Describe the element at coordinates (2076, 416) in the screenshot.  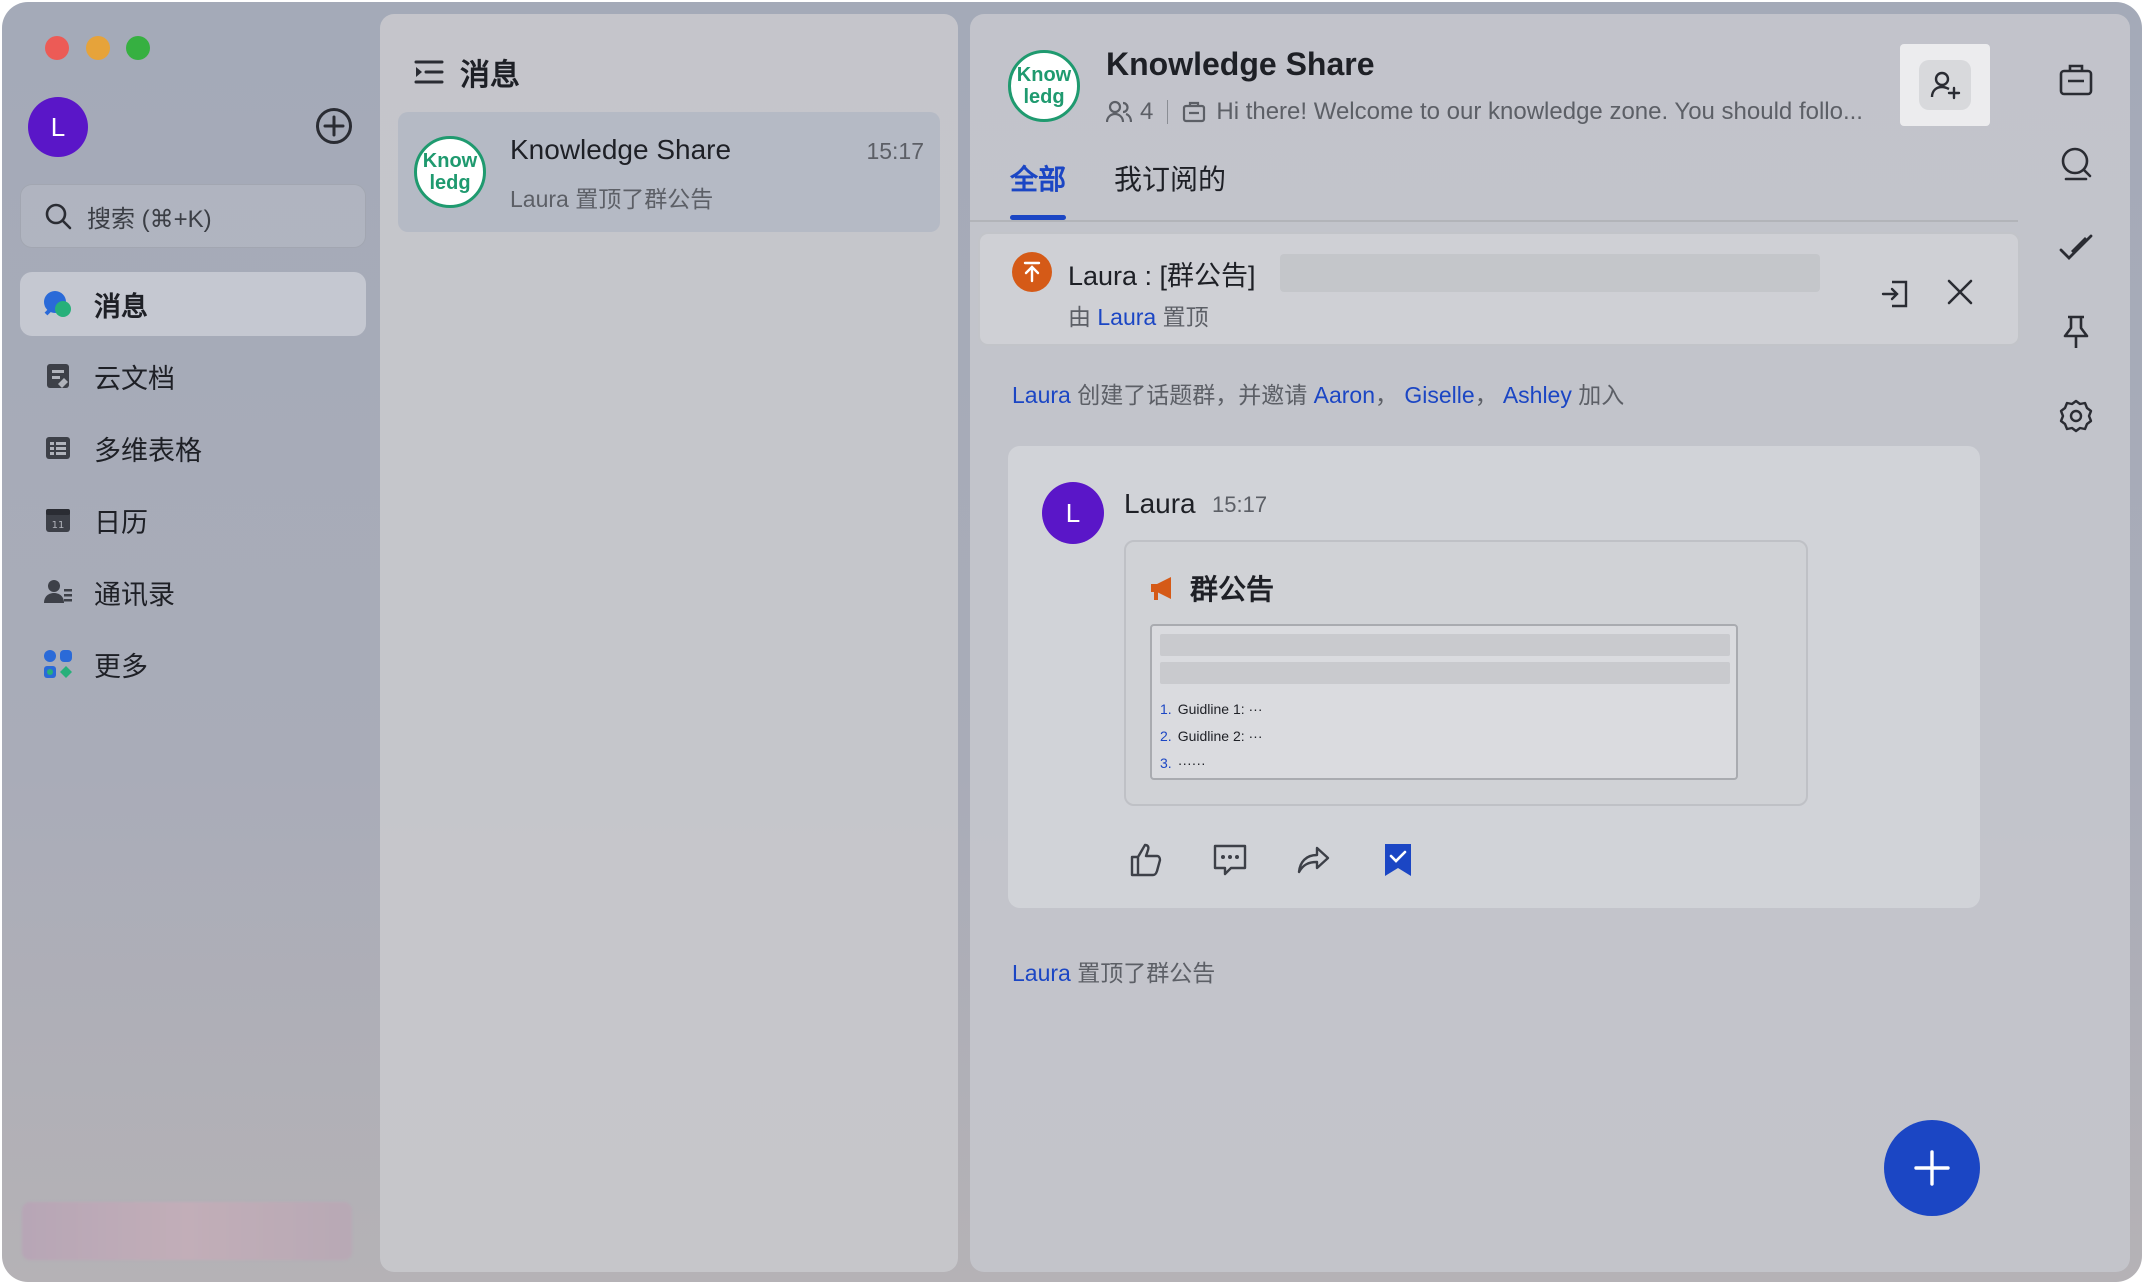
I see `settings-rail-button` at that location.